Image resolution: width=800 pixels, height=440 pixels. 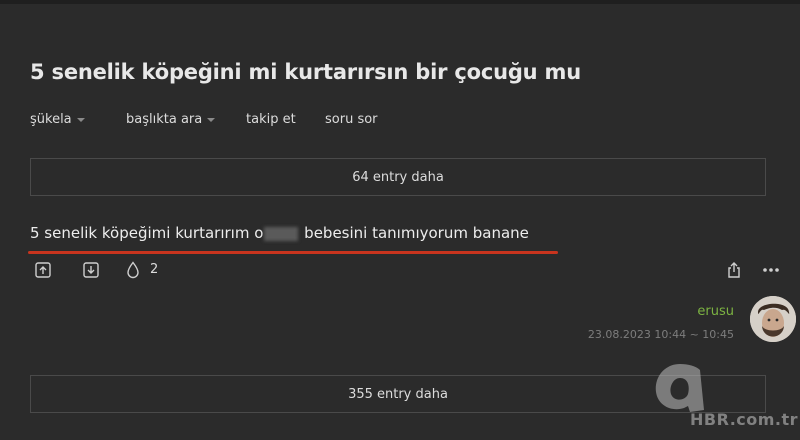 I want to click on avatar-image, so click(x=773, y=319).